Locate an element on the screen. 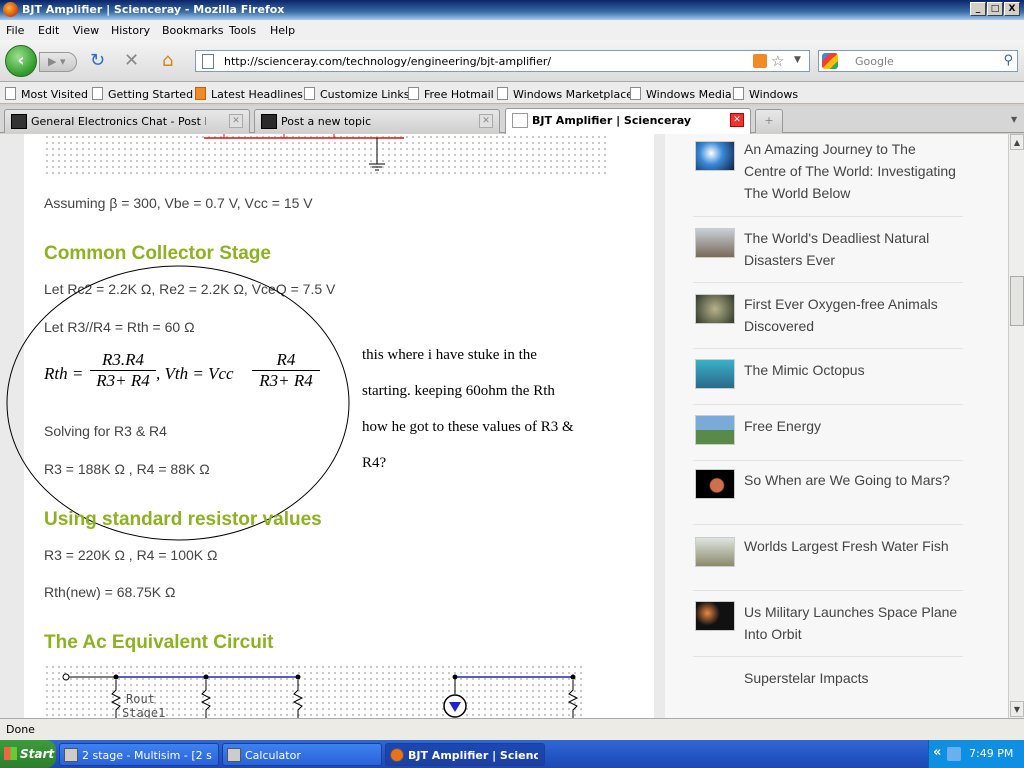 The height and width of the screenshot is (768, 1024). menu-file: File is located at coordinates (15, 30).